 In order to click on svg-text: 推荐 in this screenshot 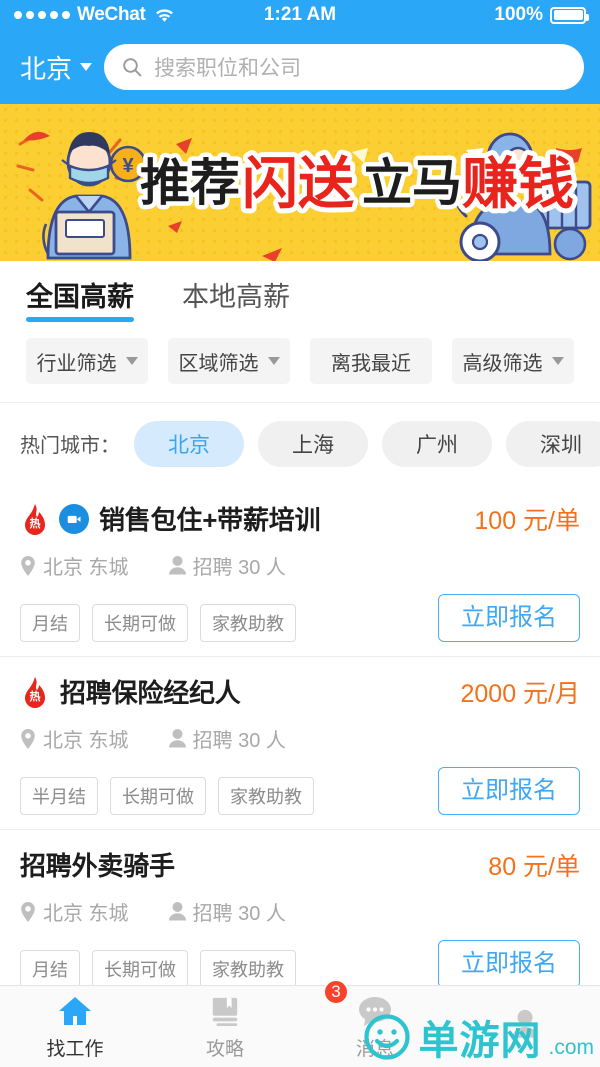, I will do `click(190, 183)`.